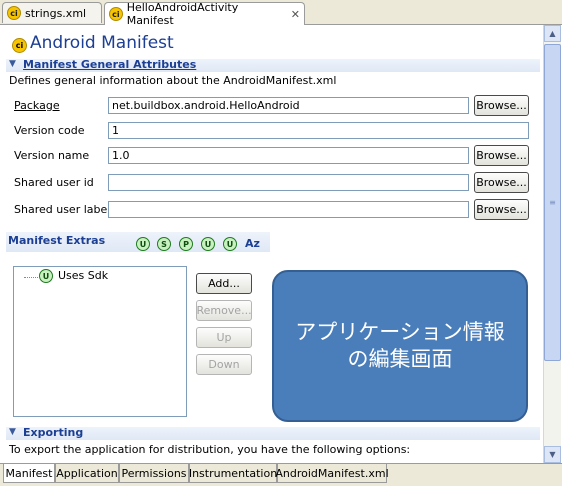 The image size is (562, 486). What do you see at coordinates (19, 45) in the screenshot?
I see `android-manifest-icon: ci` at bounding box center [19, 45].